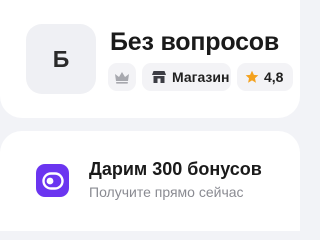 The image size is (320, 240). I want to click on shop-label: Магазин, so click(201, 77).